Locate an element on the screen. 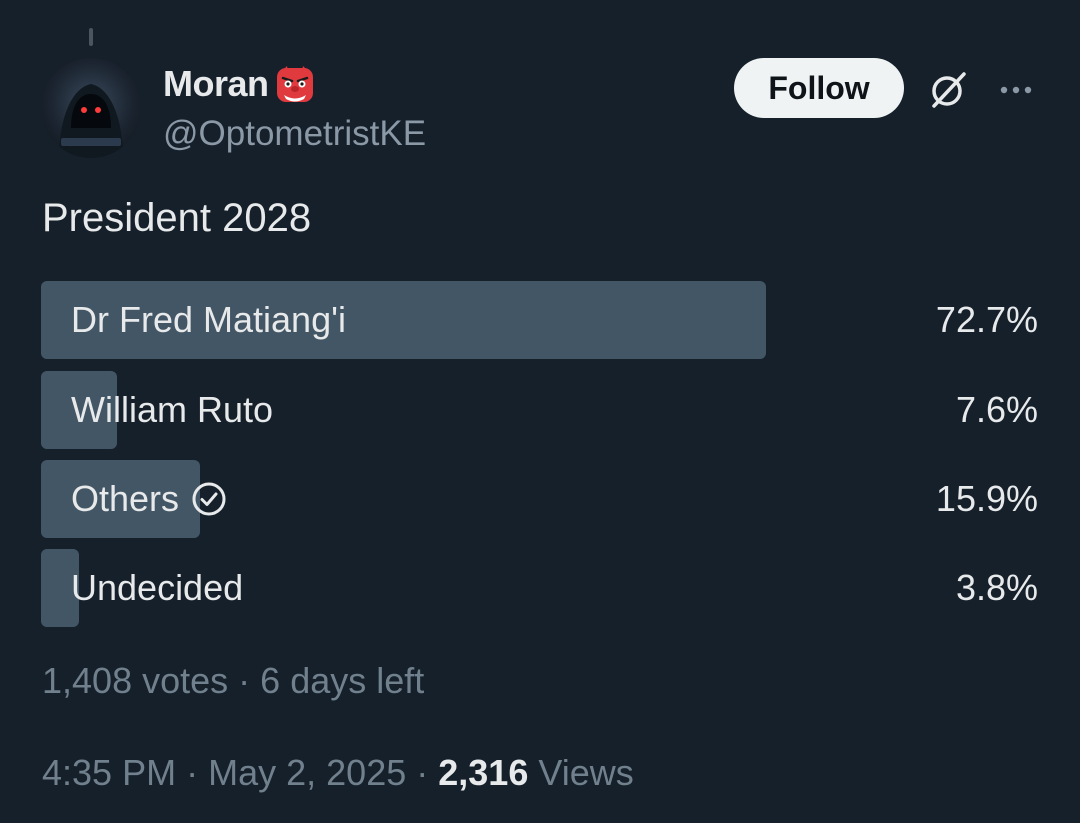  poll-option: William Ruto 7.6% is located at coordinates (539, 410).